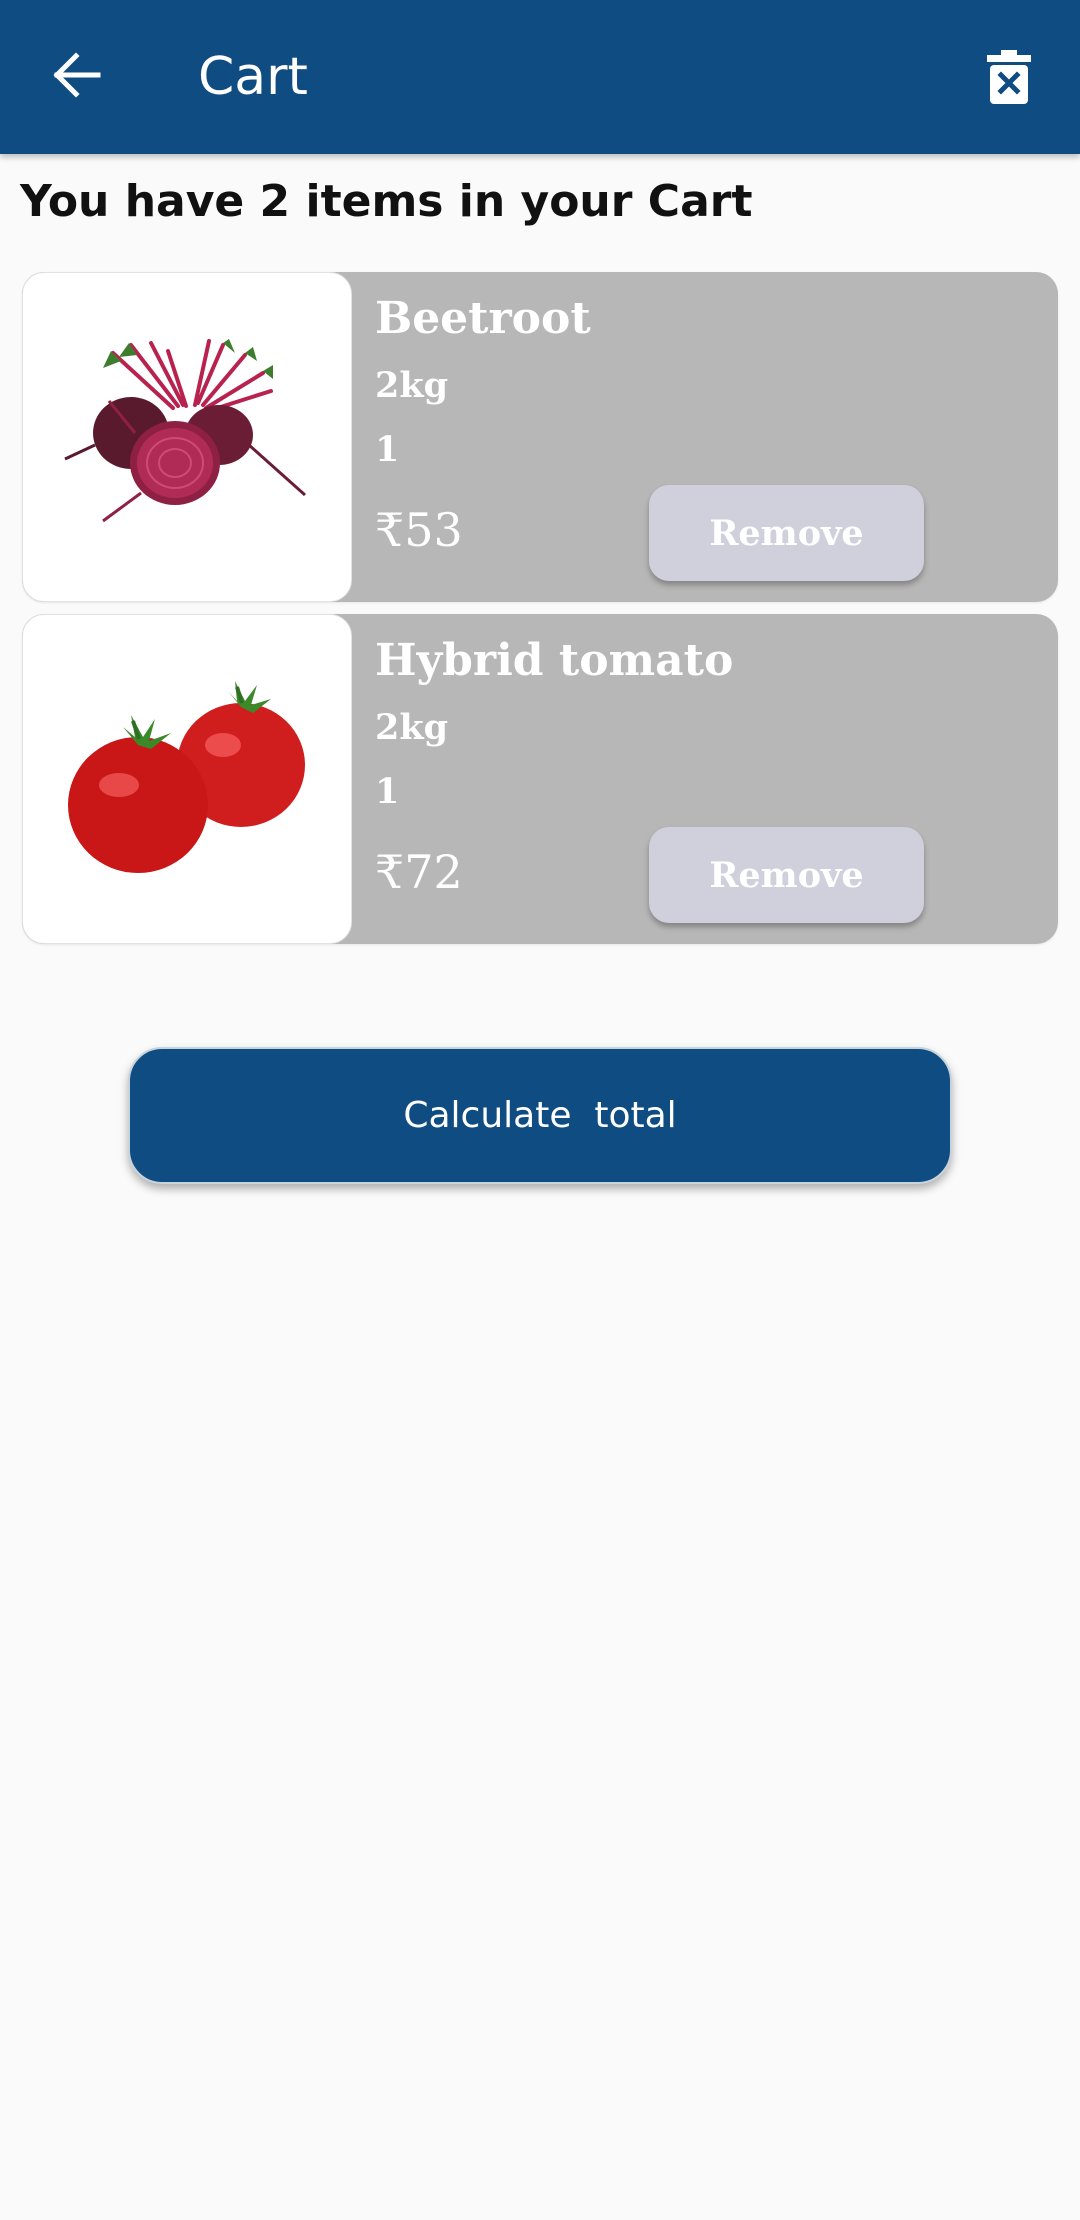 This screenshot has height=2220, width=1080. Describe the element at coordinates (253, 77) in the screenshot. I see `page-title: Cart` at that location.